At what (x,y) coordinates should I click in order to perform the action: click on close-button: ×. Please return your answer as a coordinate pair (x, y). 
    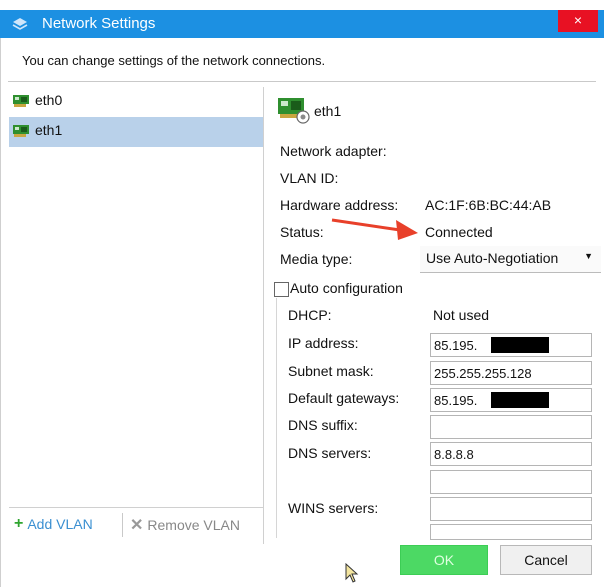
    Looking at the image, I should click on (578, 21).